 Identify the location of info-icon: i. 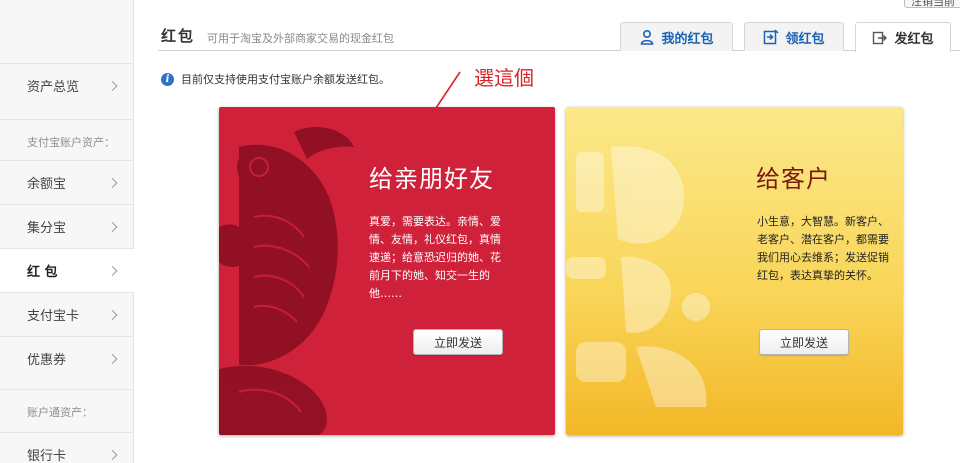
(167, 79).